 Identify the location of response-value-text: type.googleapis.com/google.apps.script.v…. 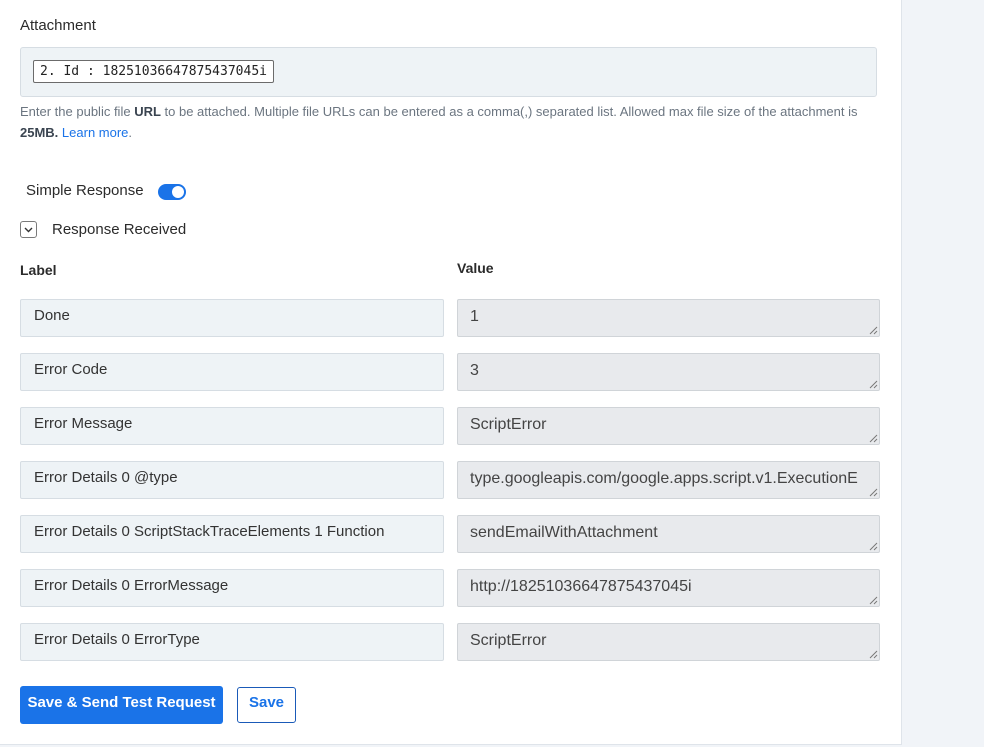
(664, 478).